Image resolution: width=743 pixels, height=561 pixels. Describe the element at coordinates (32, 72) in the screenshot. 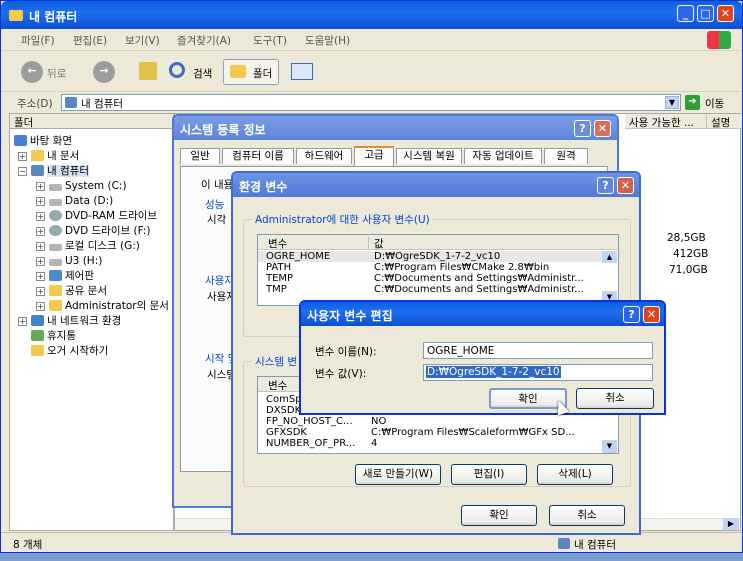

I see `back-icon: ←` at that location.